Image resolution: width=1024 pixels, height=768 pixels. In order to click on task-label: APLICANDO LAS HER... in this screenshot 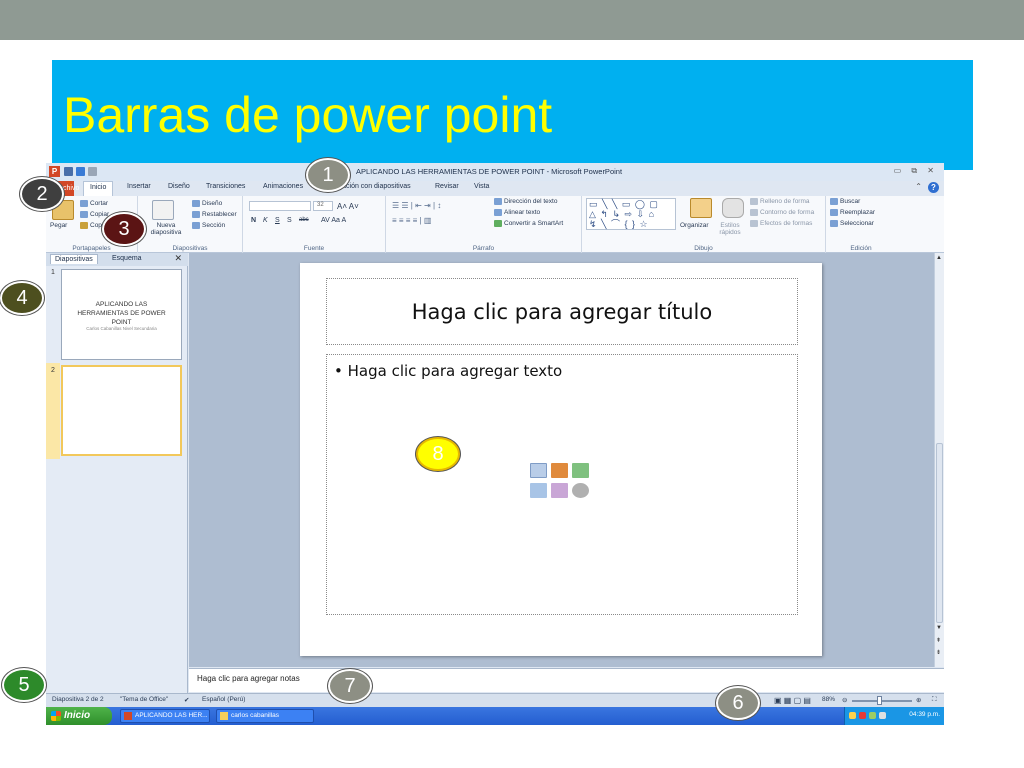, I will do `click(171, 715)`.